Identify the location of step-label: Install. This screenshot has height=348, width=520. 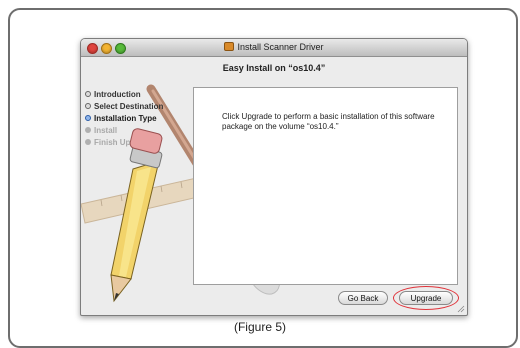
(106, 130).